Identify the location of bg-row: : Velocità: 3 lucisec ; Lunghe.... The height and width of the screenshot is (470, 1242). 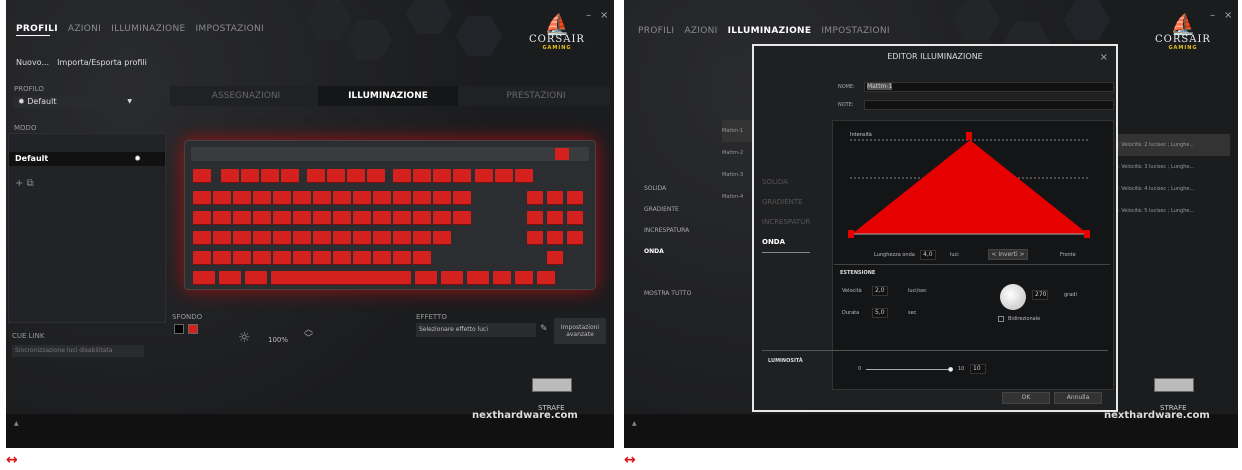
(1174, 167).